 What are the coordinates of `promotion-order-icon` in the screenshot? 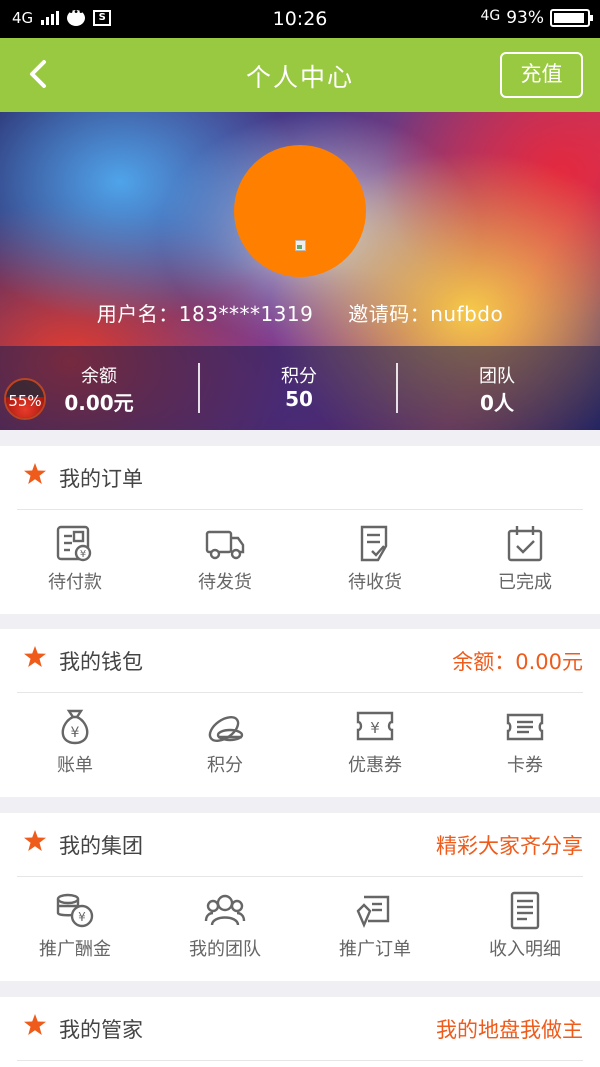 It's located at (375, 911).